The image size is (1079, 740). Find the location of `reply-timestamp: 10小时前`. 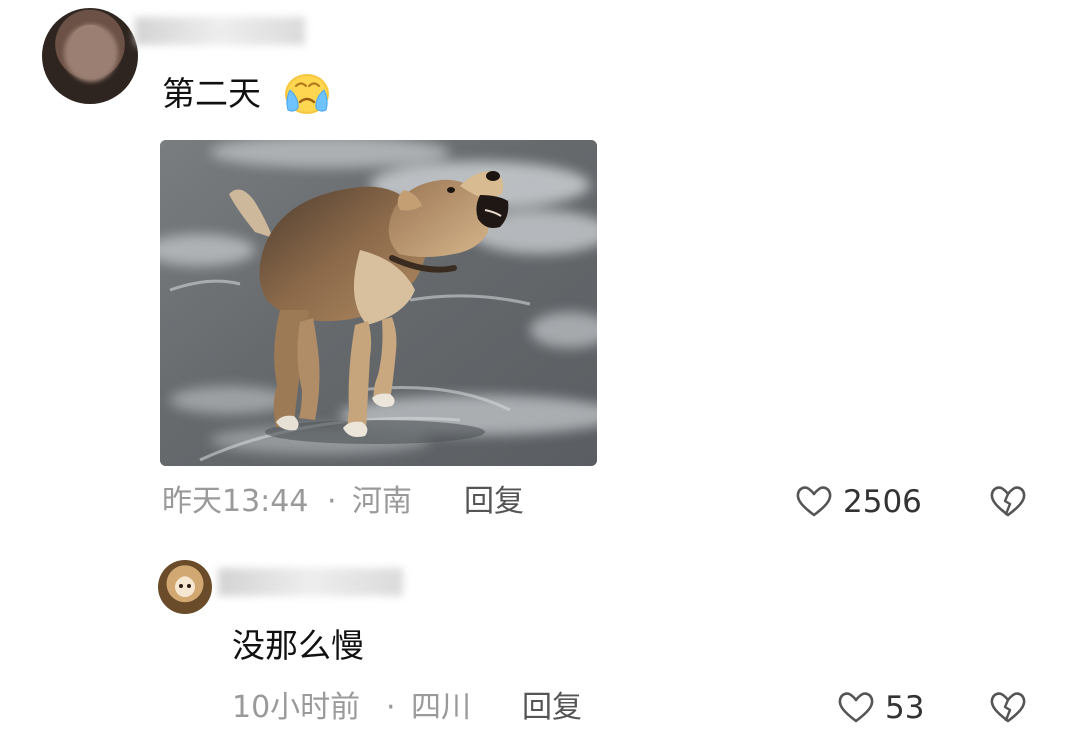

reply-timestamp: 10小时前 is located at coordinates (296, 707).